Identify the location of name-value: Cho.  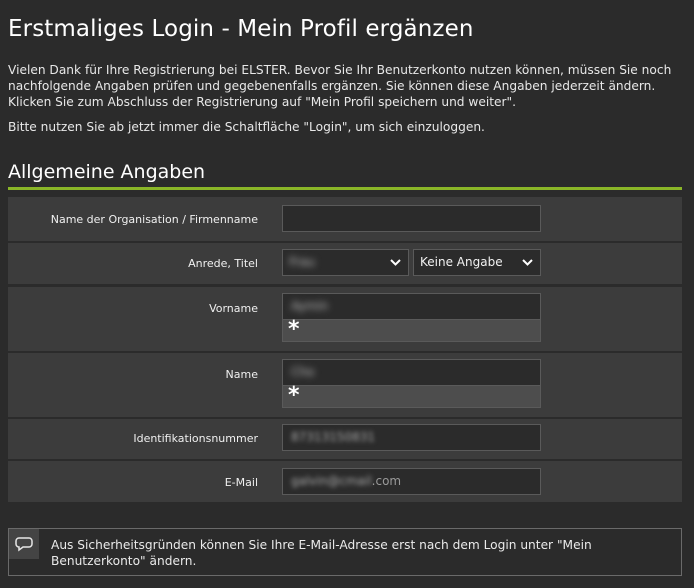
(303, 372).